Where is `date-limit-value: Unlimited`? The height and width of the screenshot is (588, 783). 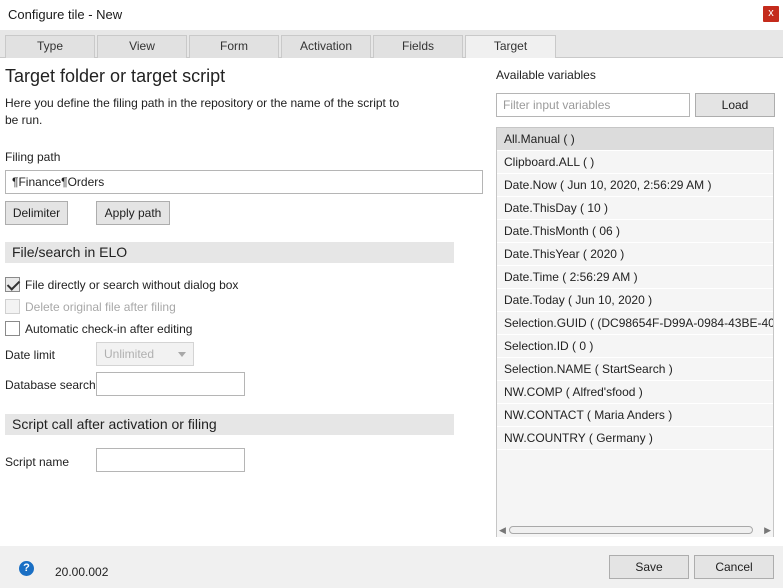 date-limit-value: Unlimited is located at coordinates (129, 354).